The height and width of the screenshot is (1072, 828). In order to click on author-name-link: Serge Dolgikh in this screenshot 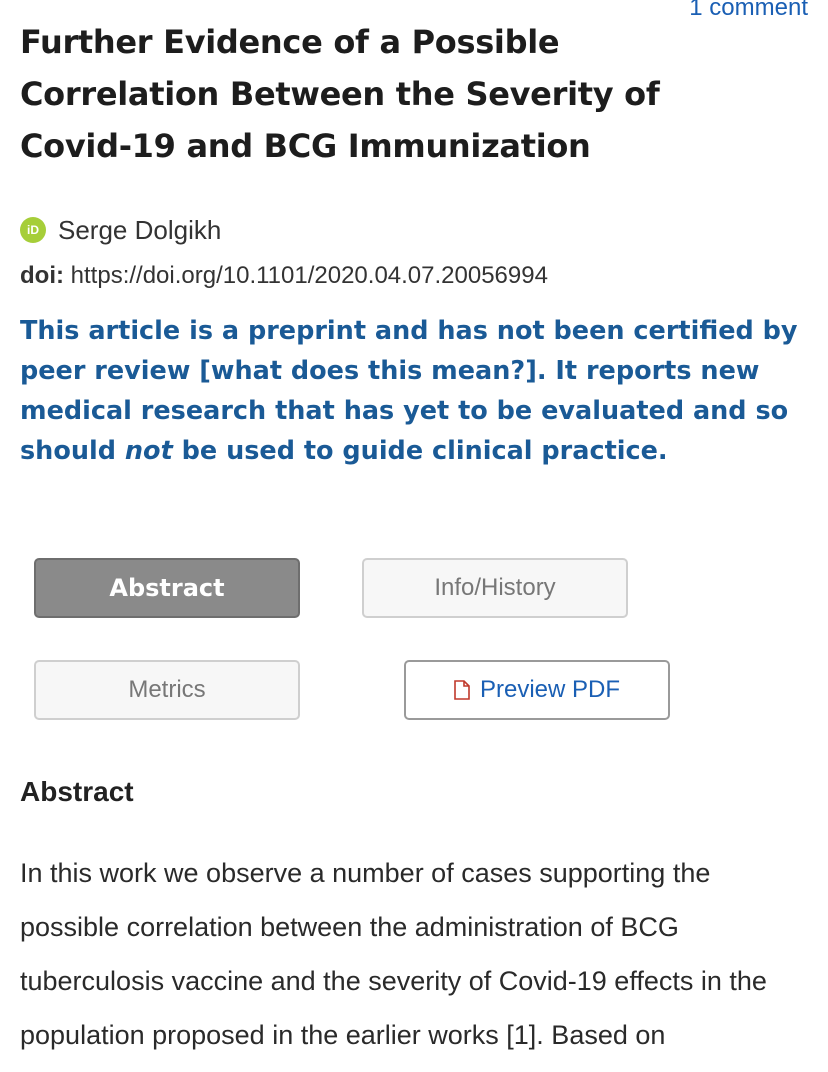, I will do `click(139, 230)`.